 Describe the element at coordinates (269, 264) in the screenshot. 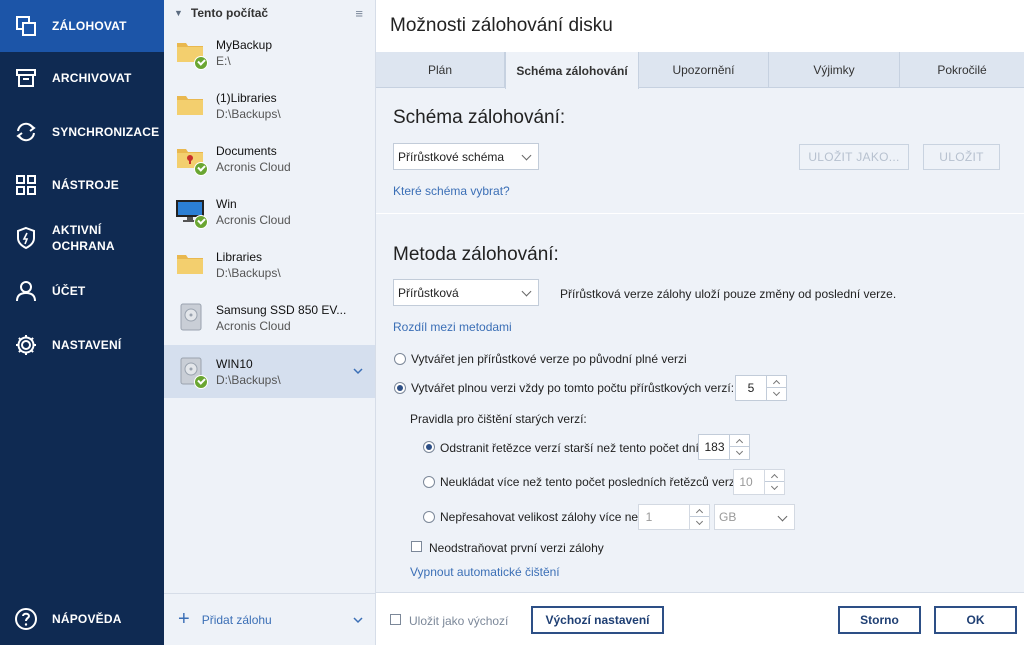

I see `backup-item-libraries: Libraries D:\Backups\` at that location.